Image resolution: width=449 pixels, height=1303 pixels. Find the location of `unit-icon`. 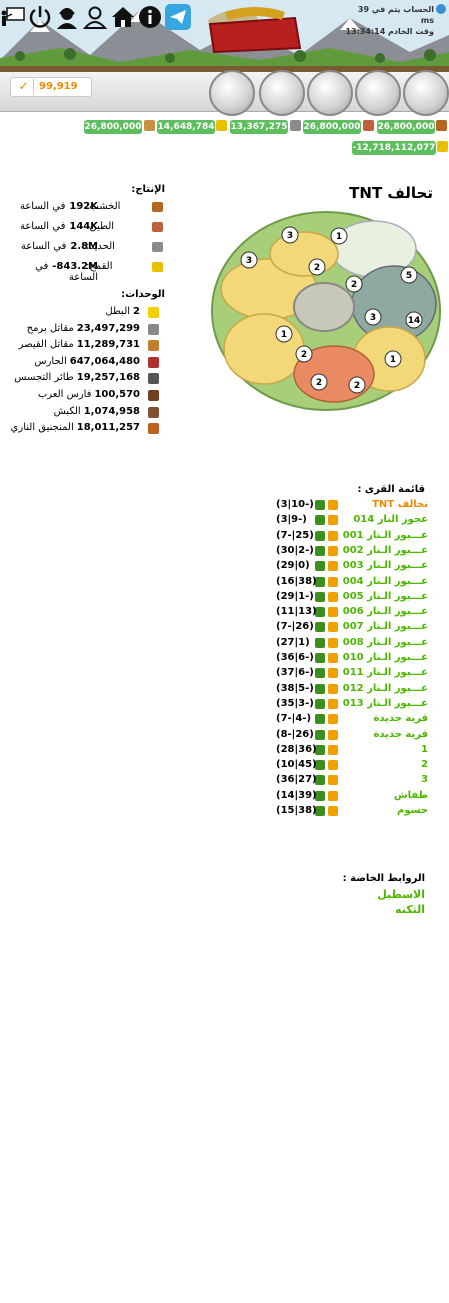

unit-icon is located at coordinates (153, 429).